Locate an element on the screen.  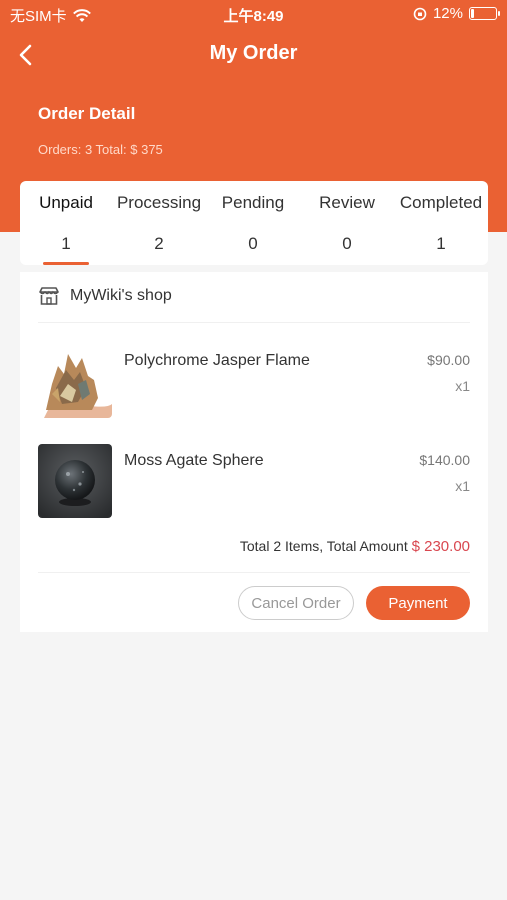
order-item: Polychrome Jasper Flame $90.00 x1 is located at coordinates (254, 381).